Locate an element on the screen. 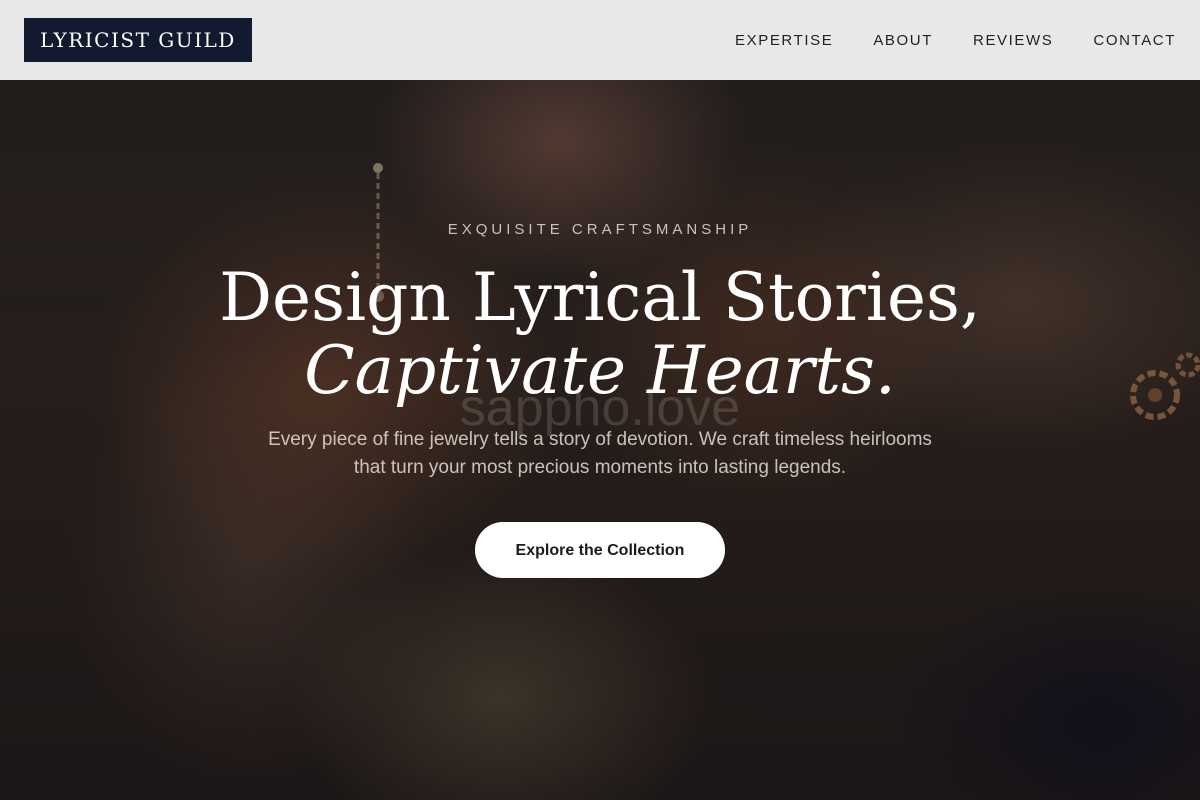  hero-headline-line1: Design Lyrical Stories, is located at coordinates (600, 297).